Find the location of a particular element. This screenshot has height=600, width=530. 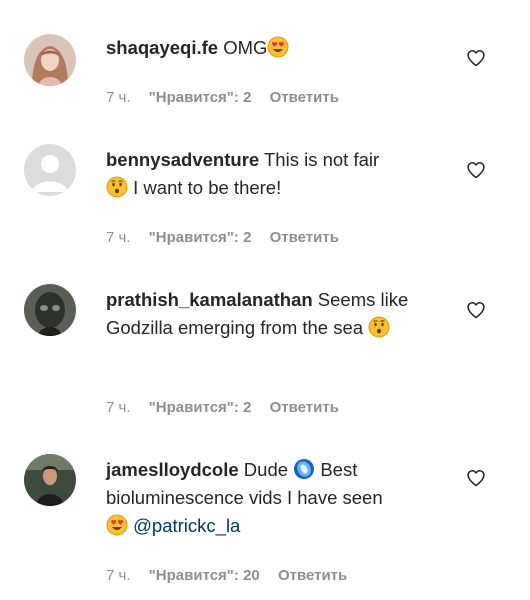

comment-username: prathish_kamalanathan is located at coordinates (209, 299).